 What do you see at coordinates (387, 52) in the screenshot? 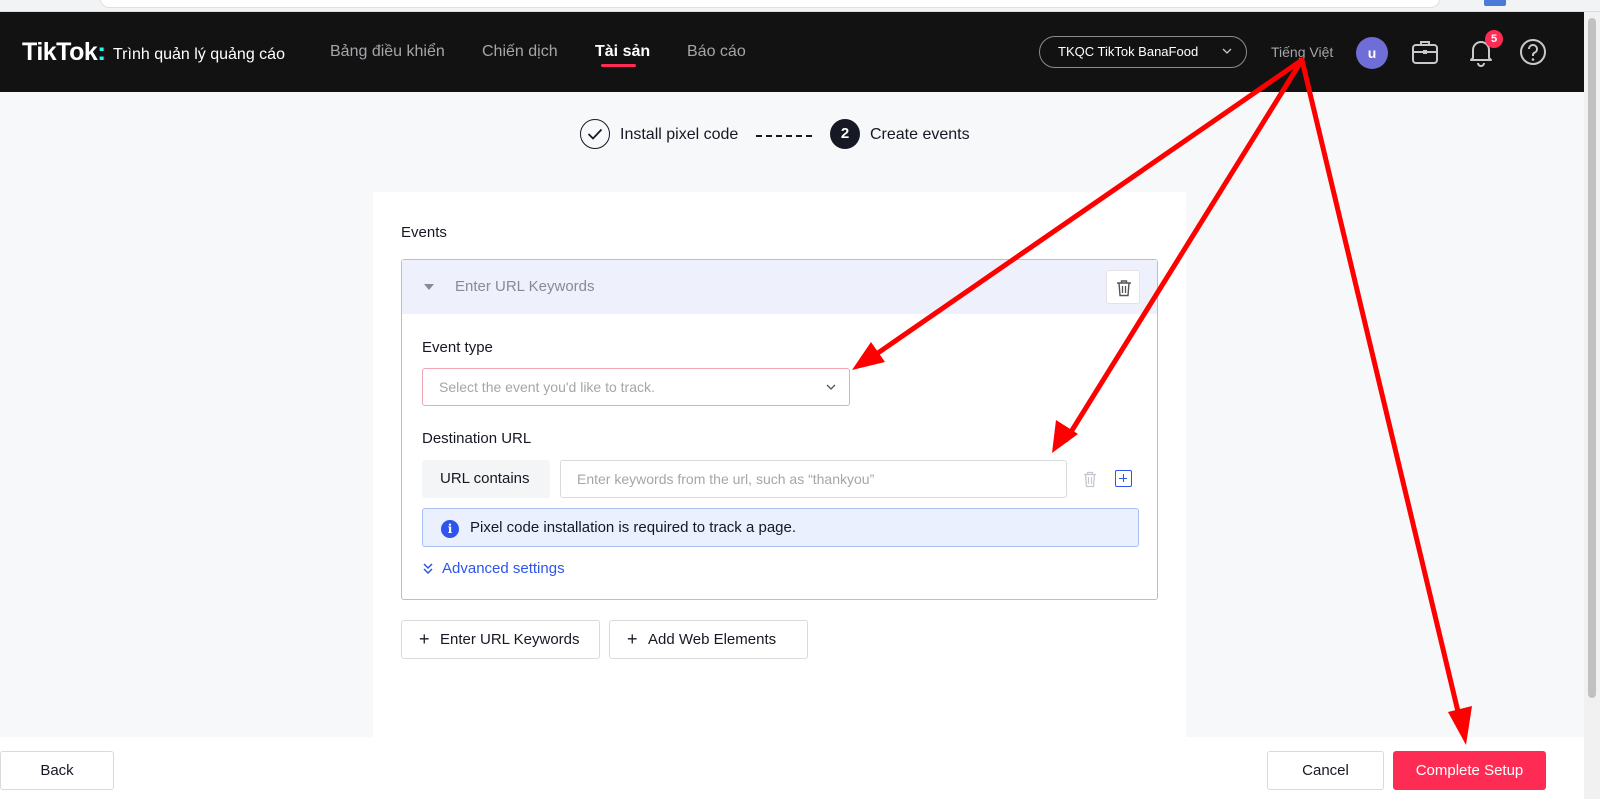
I see `nav-dashboard: Bảng điều khiển` at bounding box center [387, 52].